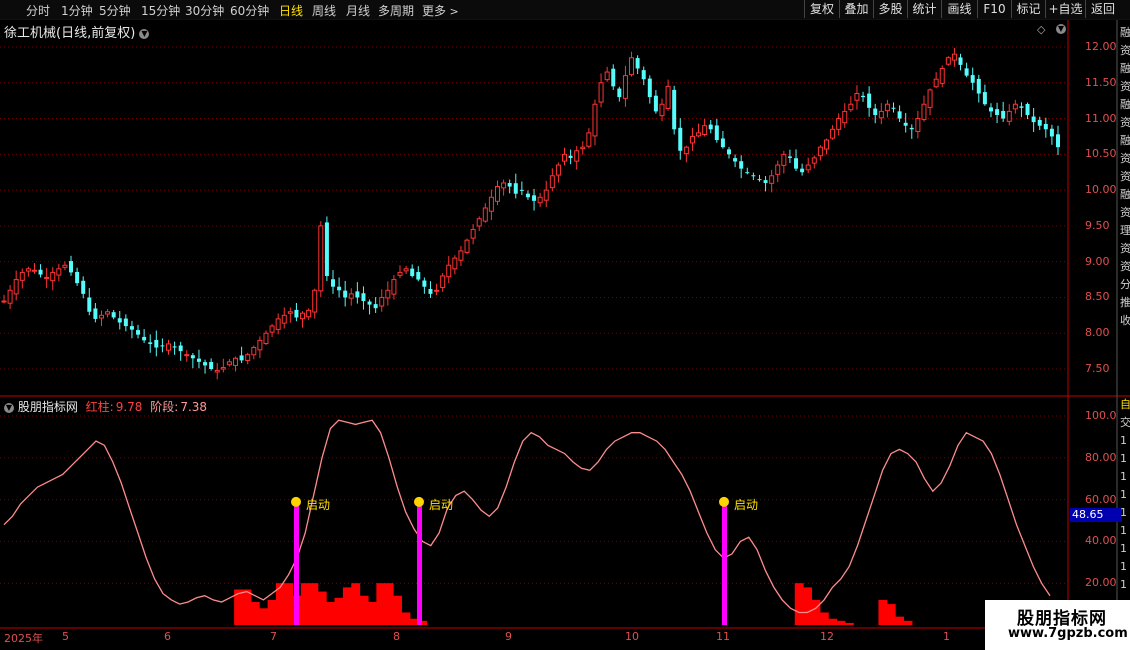 The width and height of the screenshot is (1130, 650). Describe the element at coordinates (160, 10) in the screenshot. I see `tab-timeframe-3: 15分钟` at that location.